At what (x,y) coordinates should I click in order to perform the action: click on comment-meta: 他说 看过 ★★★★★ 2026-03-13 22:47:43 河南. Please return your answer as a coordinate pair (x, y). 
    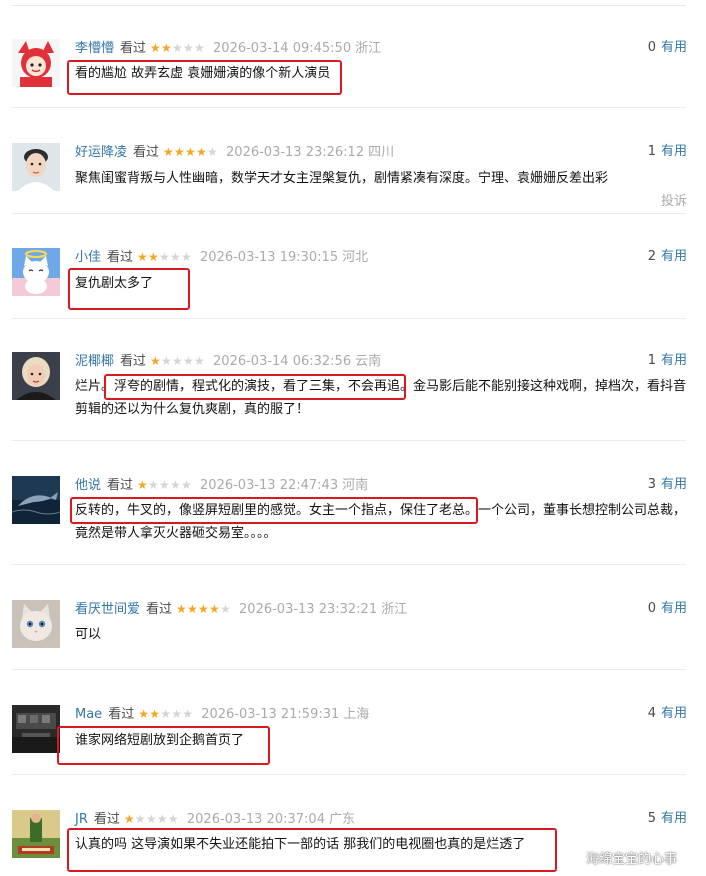
    Looking at the image, I should click on (221, 485).